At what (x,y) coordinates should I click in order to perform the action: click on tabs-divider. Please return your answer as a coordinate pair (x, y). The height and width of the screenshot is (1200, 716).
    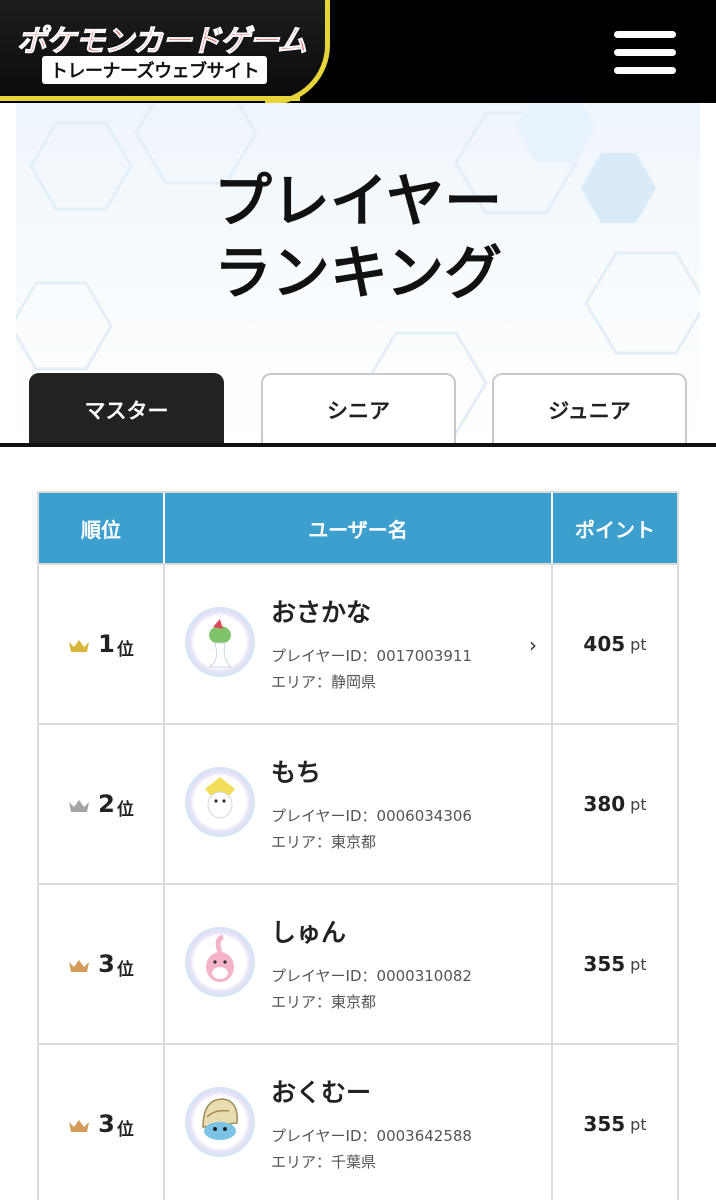
    Looking at the image, I should click on (358, 445).